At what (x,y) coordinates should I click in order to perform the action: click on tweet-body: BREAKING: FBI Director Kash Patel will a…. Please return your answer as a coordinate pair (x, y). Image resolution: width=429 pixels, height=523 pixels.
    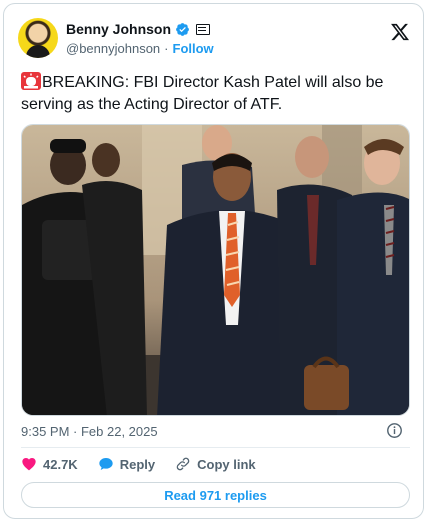
    Looking at the image, I should click on (202, 93).